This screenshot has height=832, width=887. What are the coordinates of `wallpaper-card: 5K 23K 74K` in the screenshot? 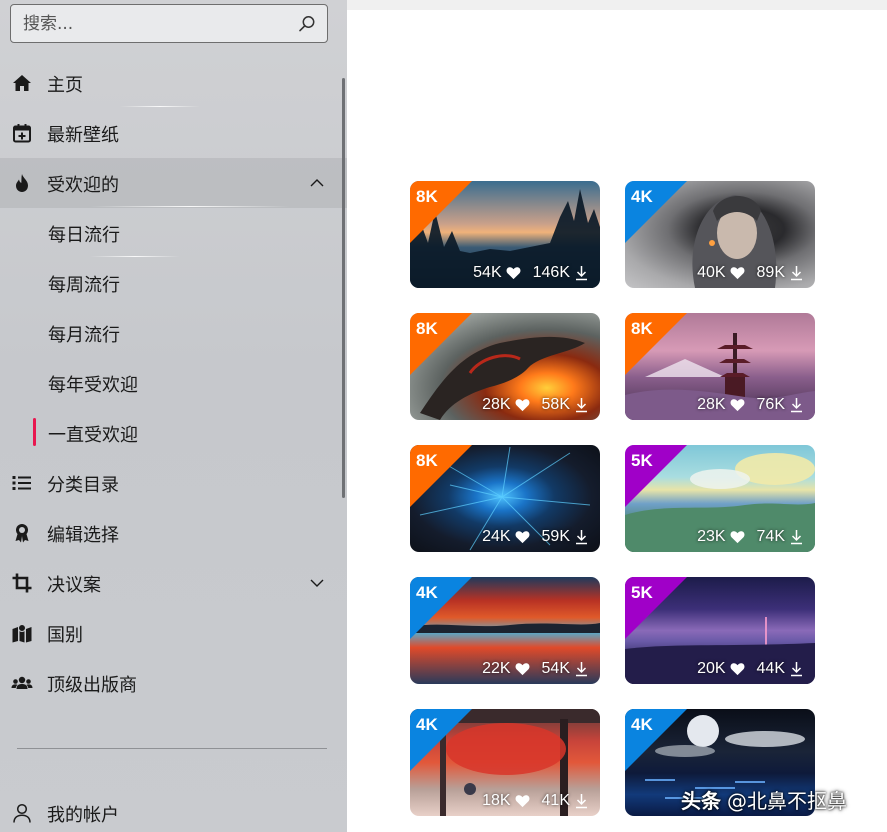 It's located at (720, 498).